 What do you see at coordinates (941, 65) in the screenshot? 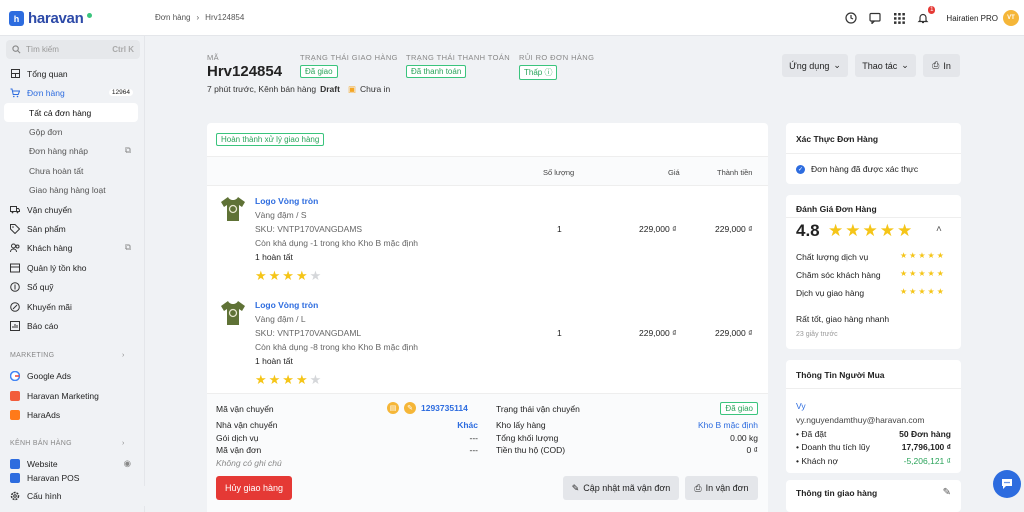
I see `print-button: ⎙ In` at bounding box center [941, 65].